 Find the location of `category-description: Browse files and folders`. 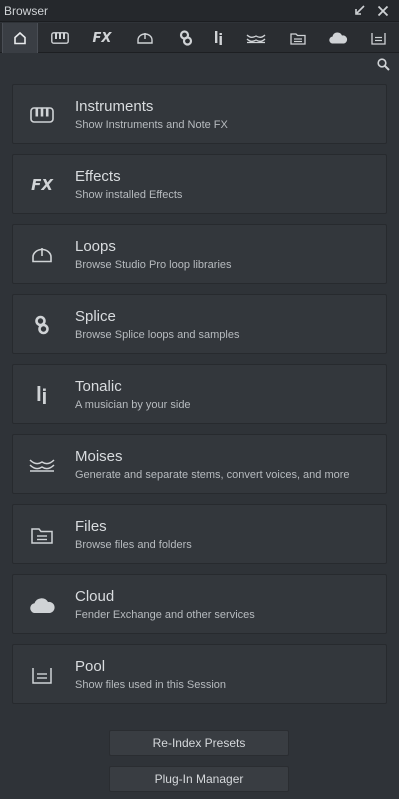

category-description: Browse files and folders is located at coordinates (133, 545).